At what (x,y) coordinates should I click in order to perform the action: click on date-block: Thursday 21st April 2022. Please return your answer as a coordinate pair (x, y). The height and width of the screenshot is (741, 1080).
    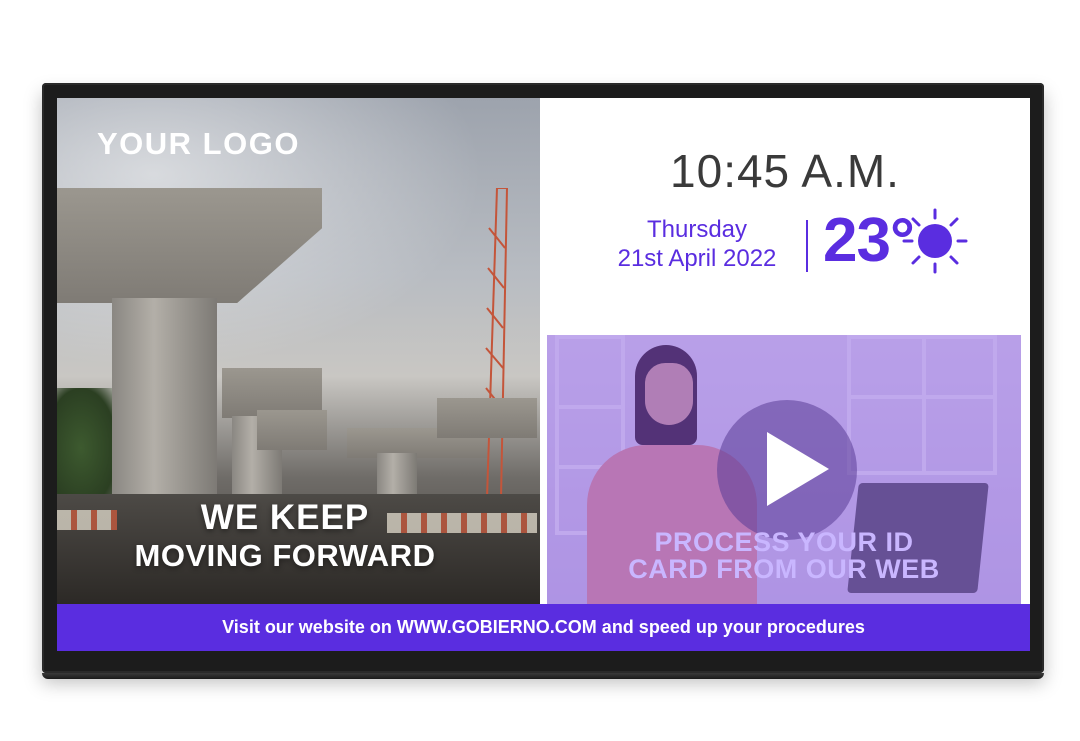
    Looking at the image, I should click on (697, 244).